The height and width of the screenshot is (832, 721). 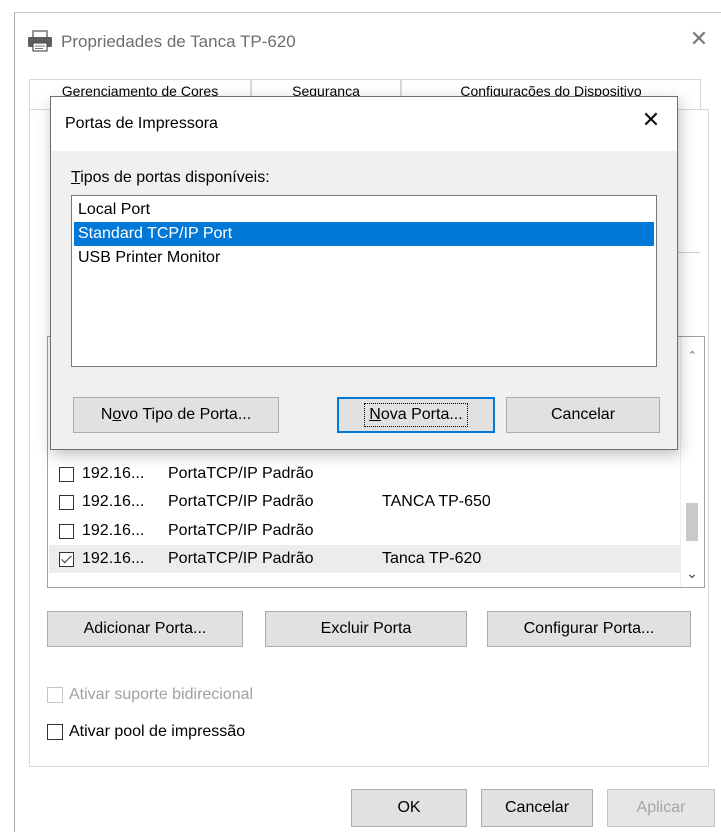 I want to click on port-type-local: Local Port, so click(x=364, y=210).